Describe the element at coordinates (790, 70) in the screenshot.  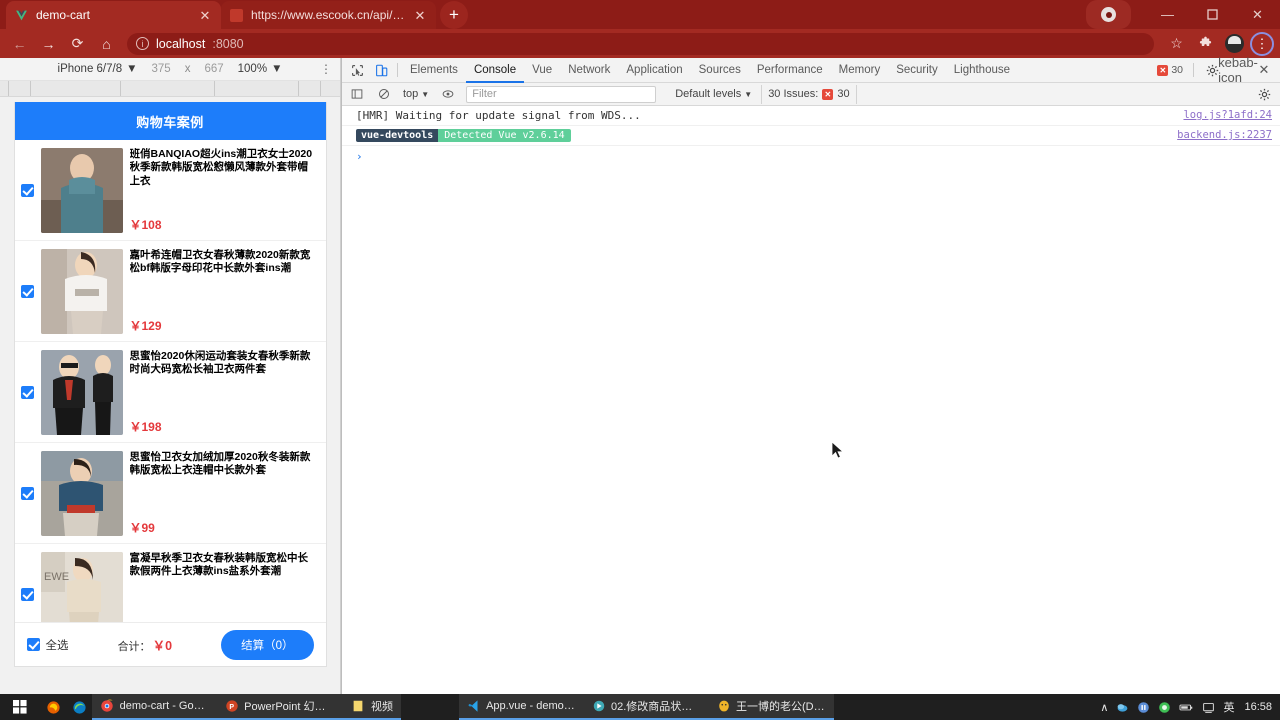
I see `tab-performance: Performance` at that location.